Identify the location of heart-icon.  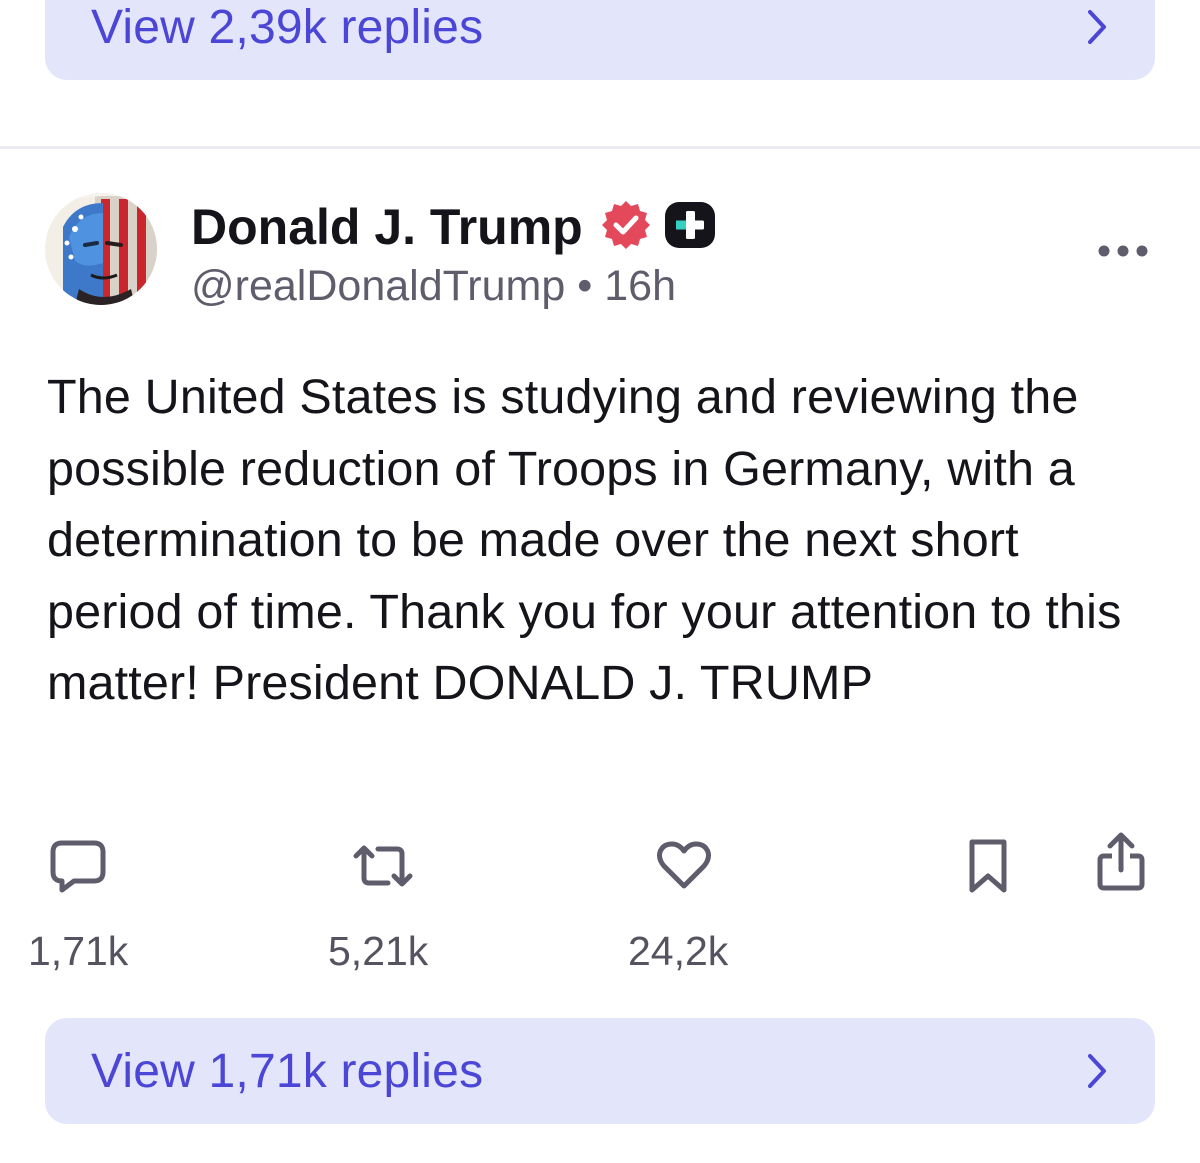
(684, 865).